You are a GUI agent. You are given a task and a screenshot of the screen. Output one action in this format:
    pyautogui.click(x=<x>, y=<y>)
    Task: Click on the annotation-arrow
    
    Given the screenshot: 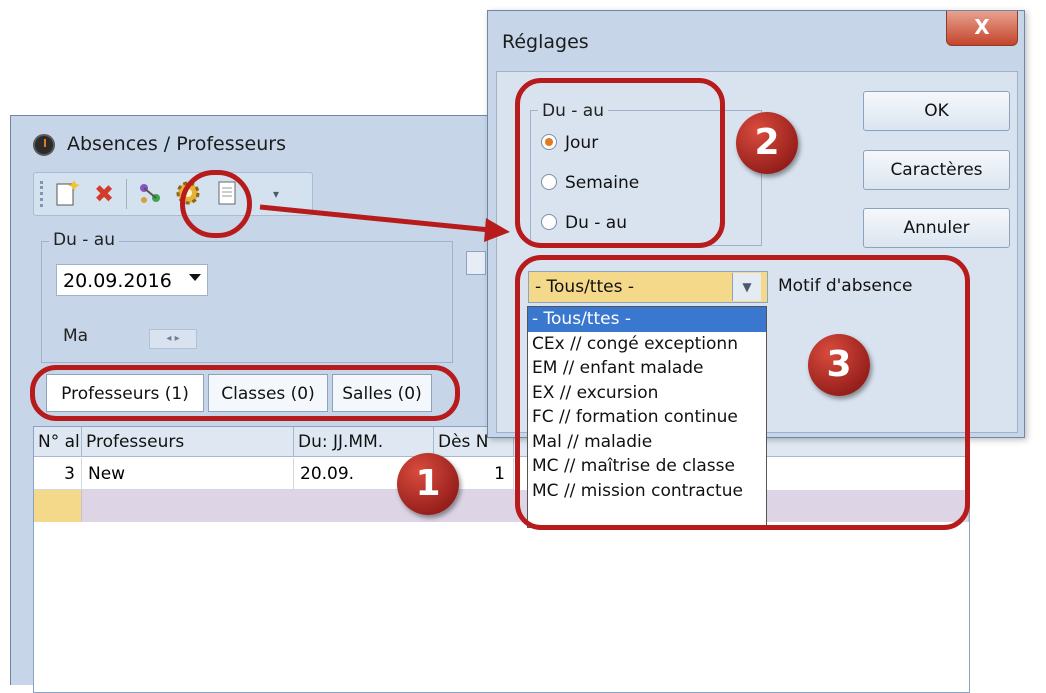 What is the action you would take?
    pyautogui.click(x=384, y=223)
    